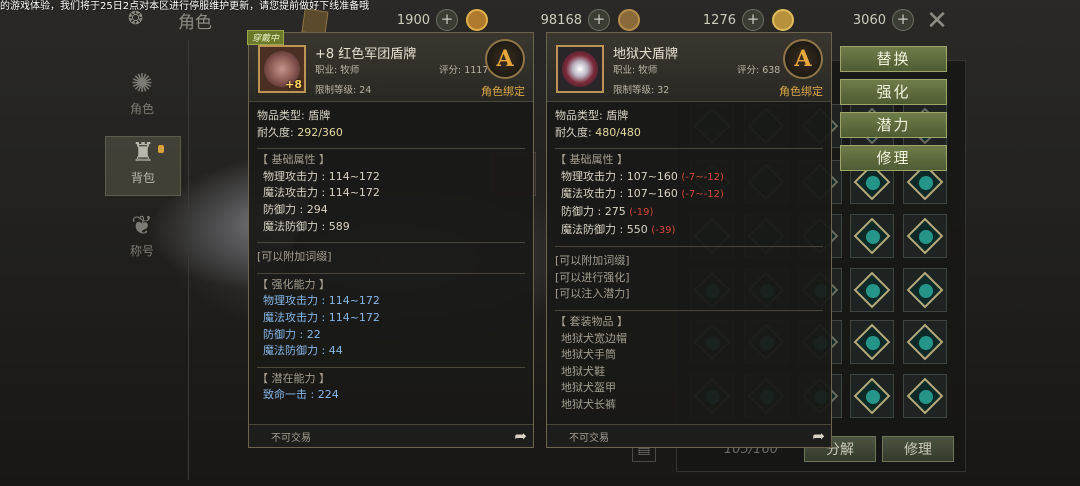 The width and height of the screenshot is (1080, 486). Describe the element at coordinates (641, 90) in the screenshot. I see `item-level: 限制等级: 32` at that location.